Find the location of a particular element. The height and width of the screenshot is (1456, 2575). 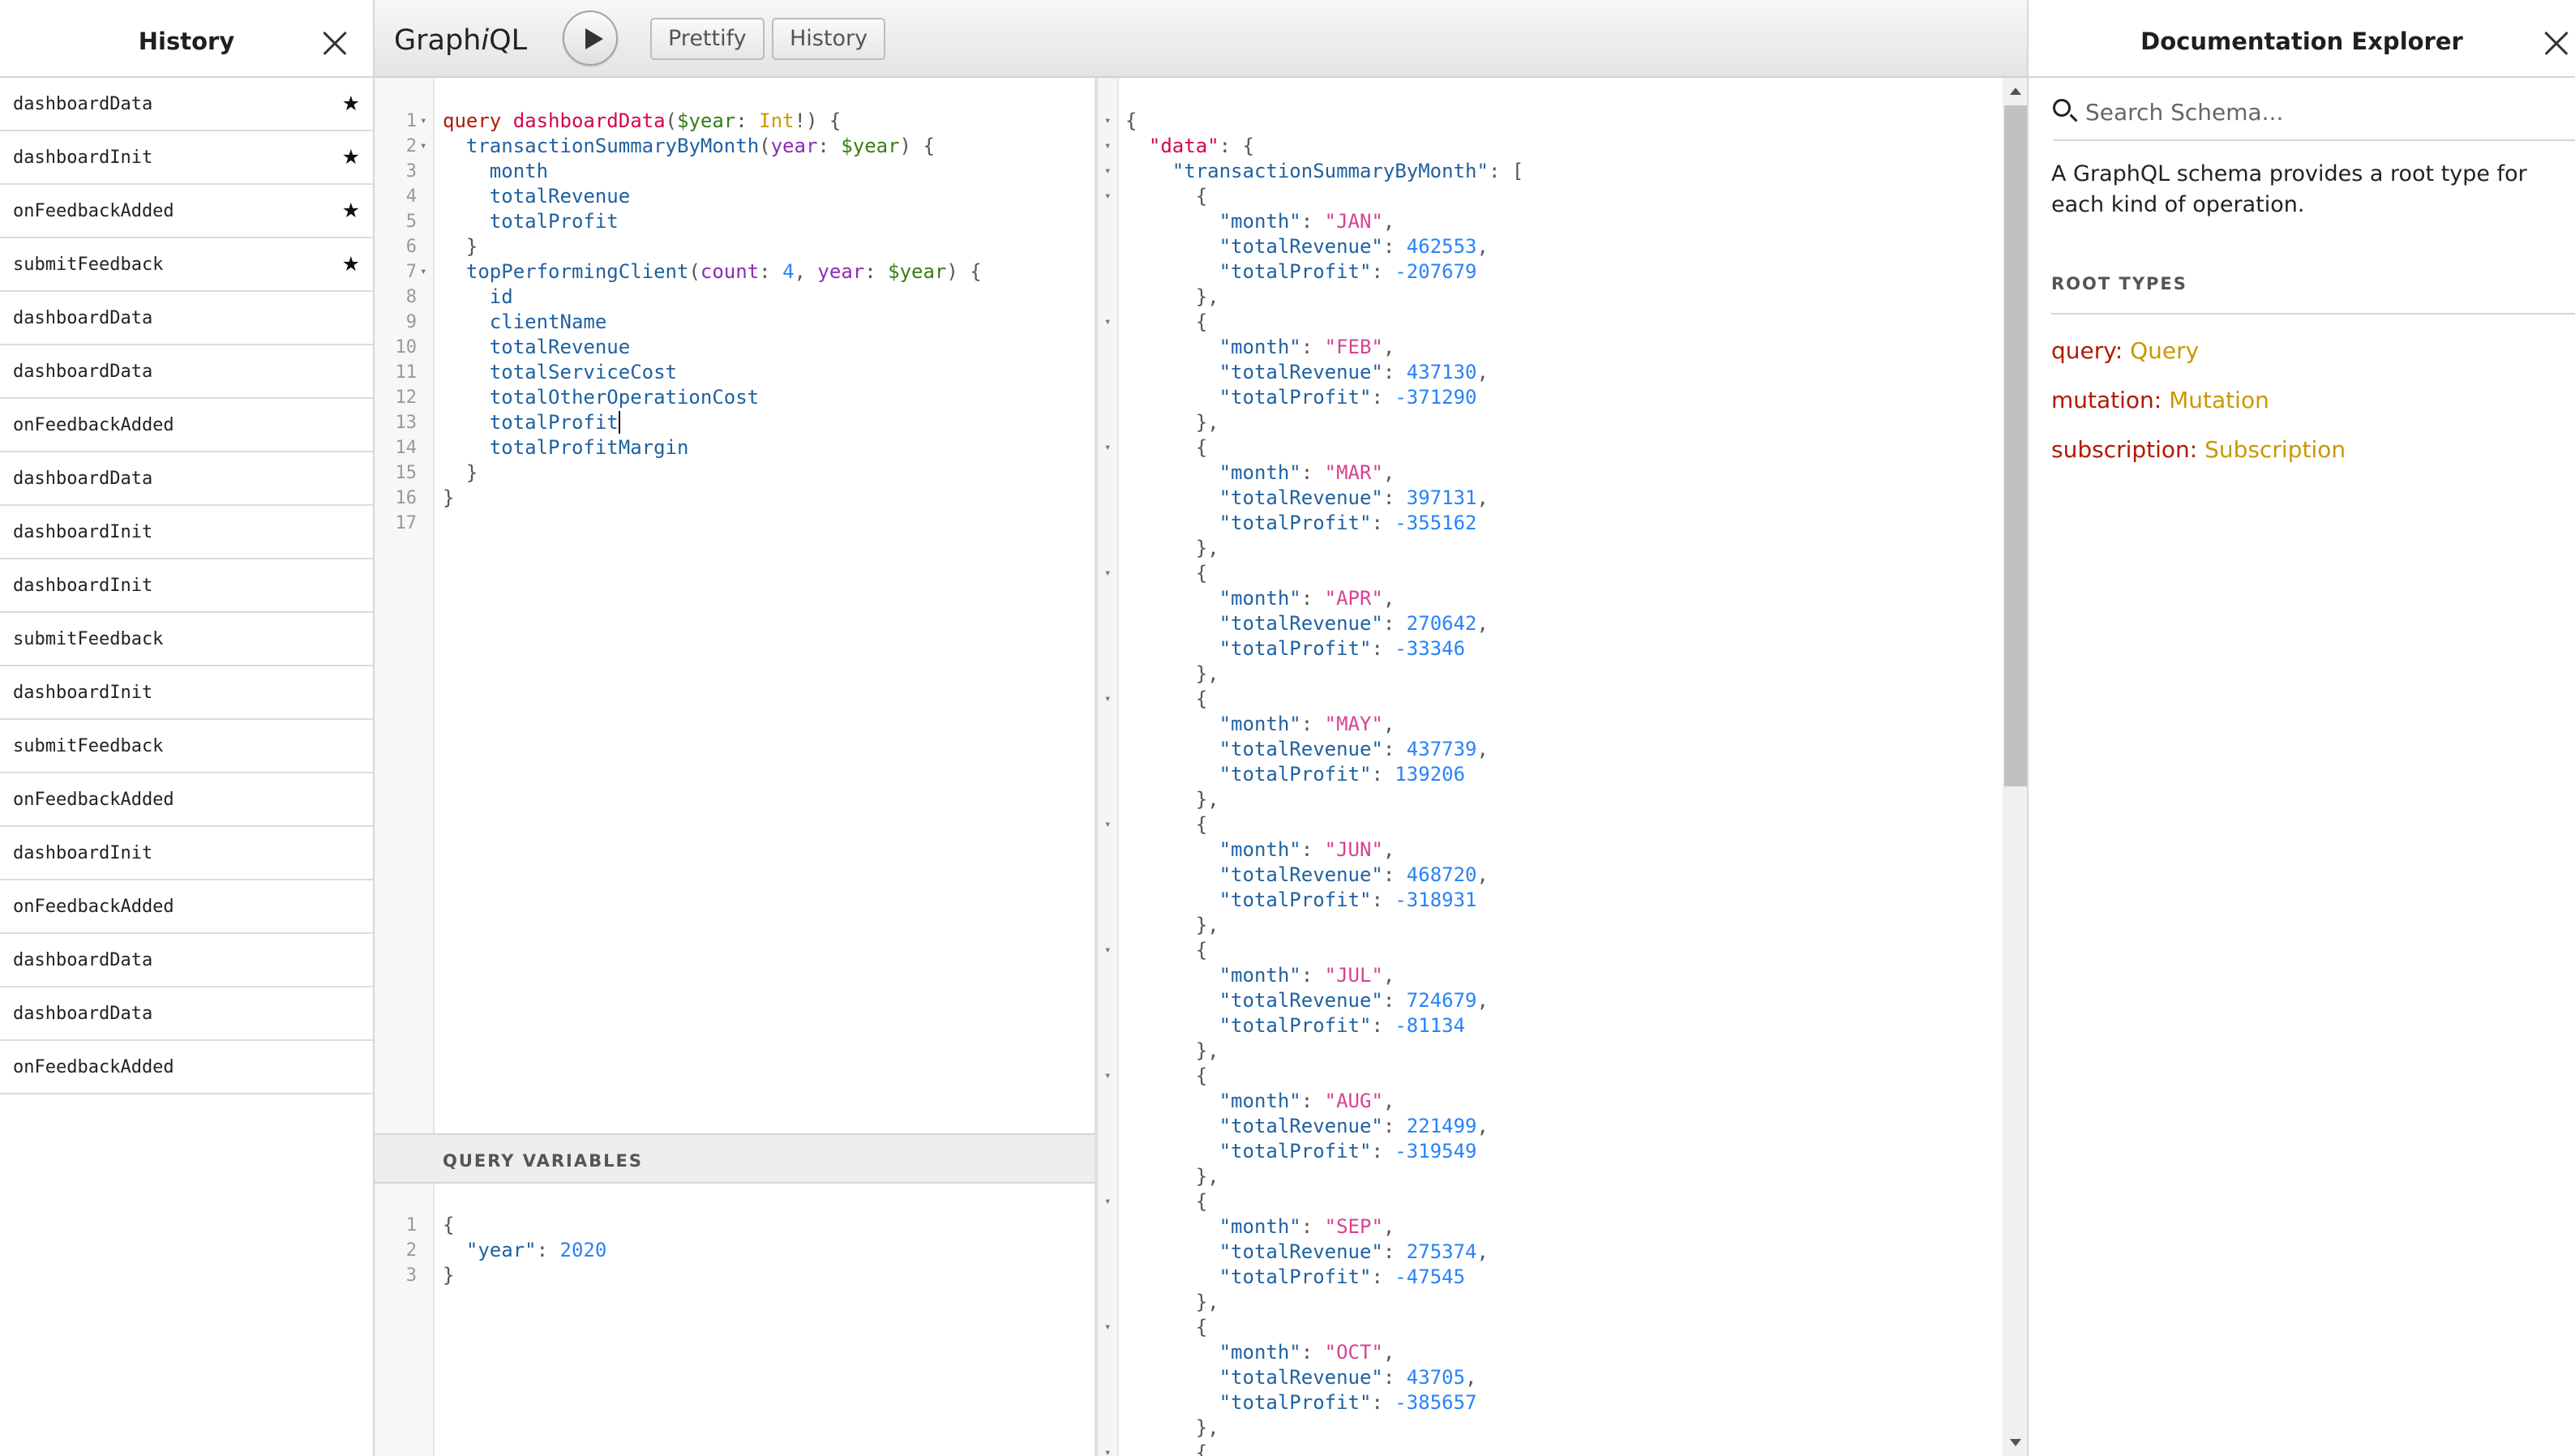

root-field-name: mutation is located at coordinates (2102, 400).